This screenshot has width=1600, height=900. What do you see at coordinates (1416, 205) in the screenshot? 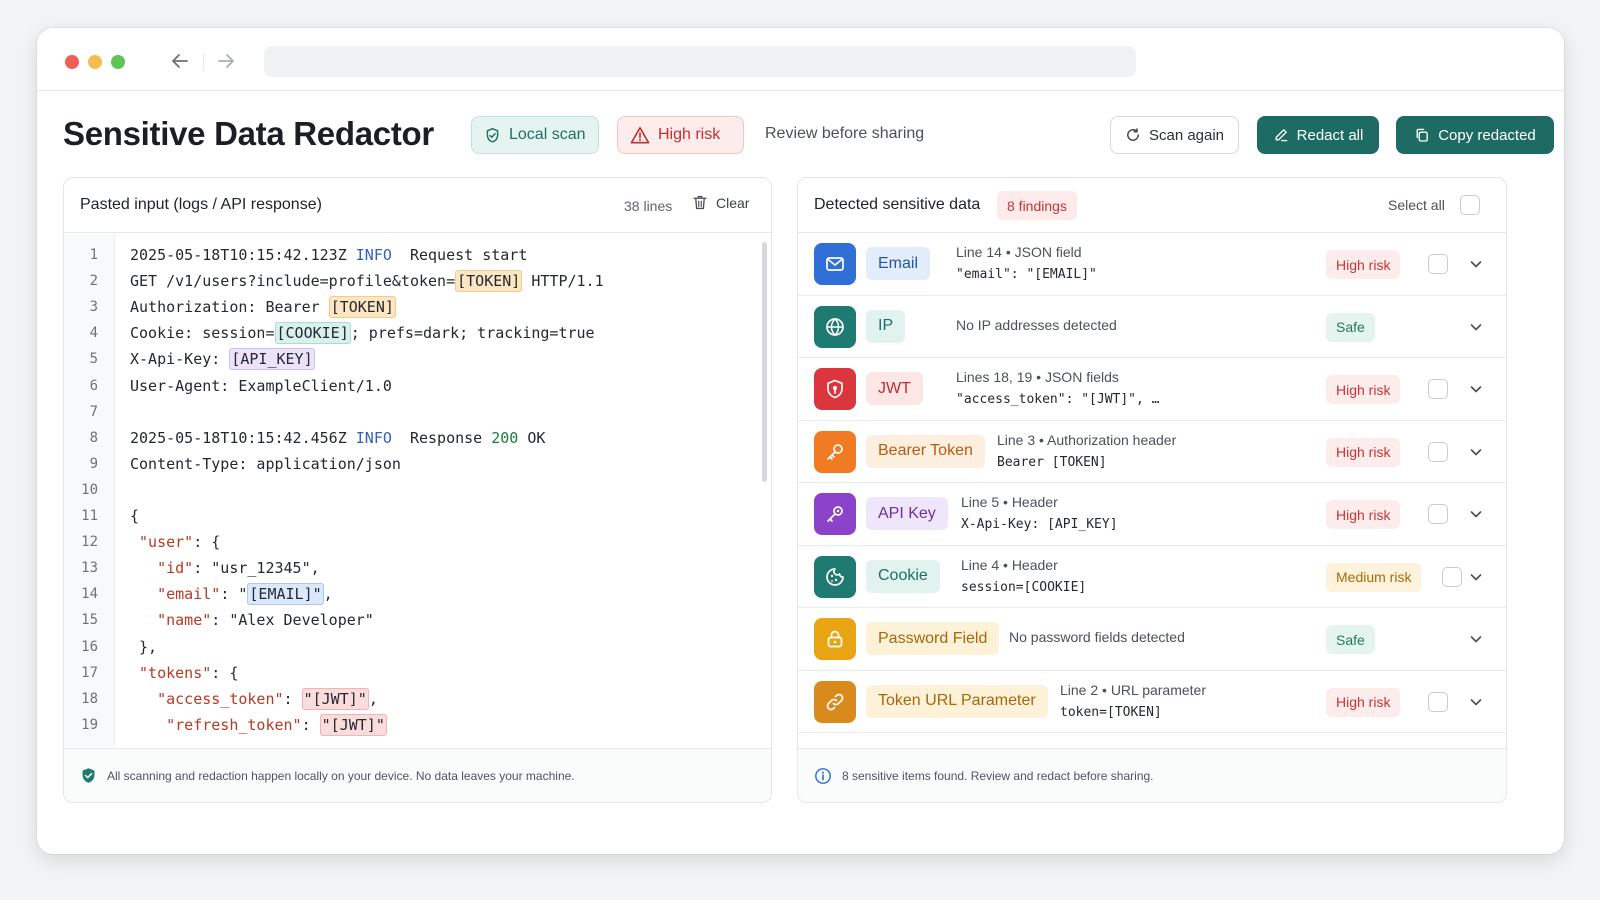
I see `select-all-label: Select all` at bounding box center [1416, 205].